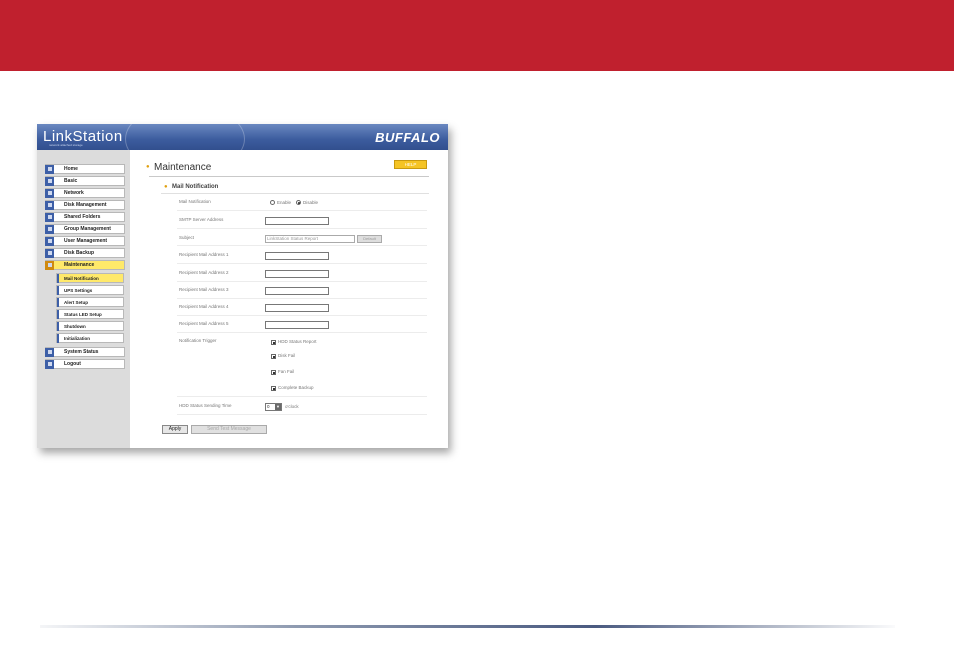 The width and height of the screenshot is (954, 660). Describe the element at coordinates (297, 291) in the screenshot. I see `recipient-3-input` at that location.